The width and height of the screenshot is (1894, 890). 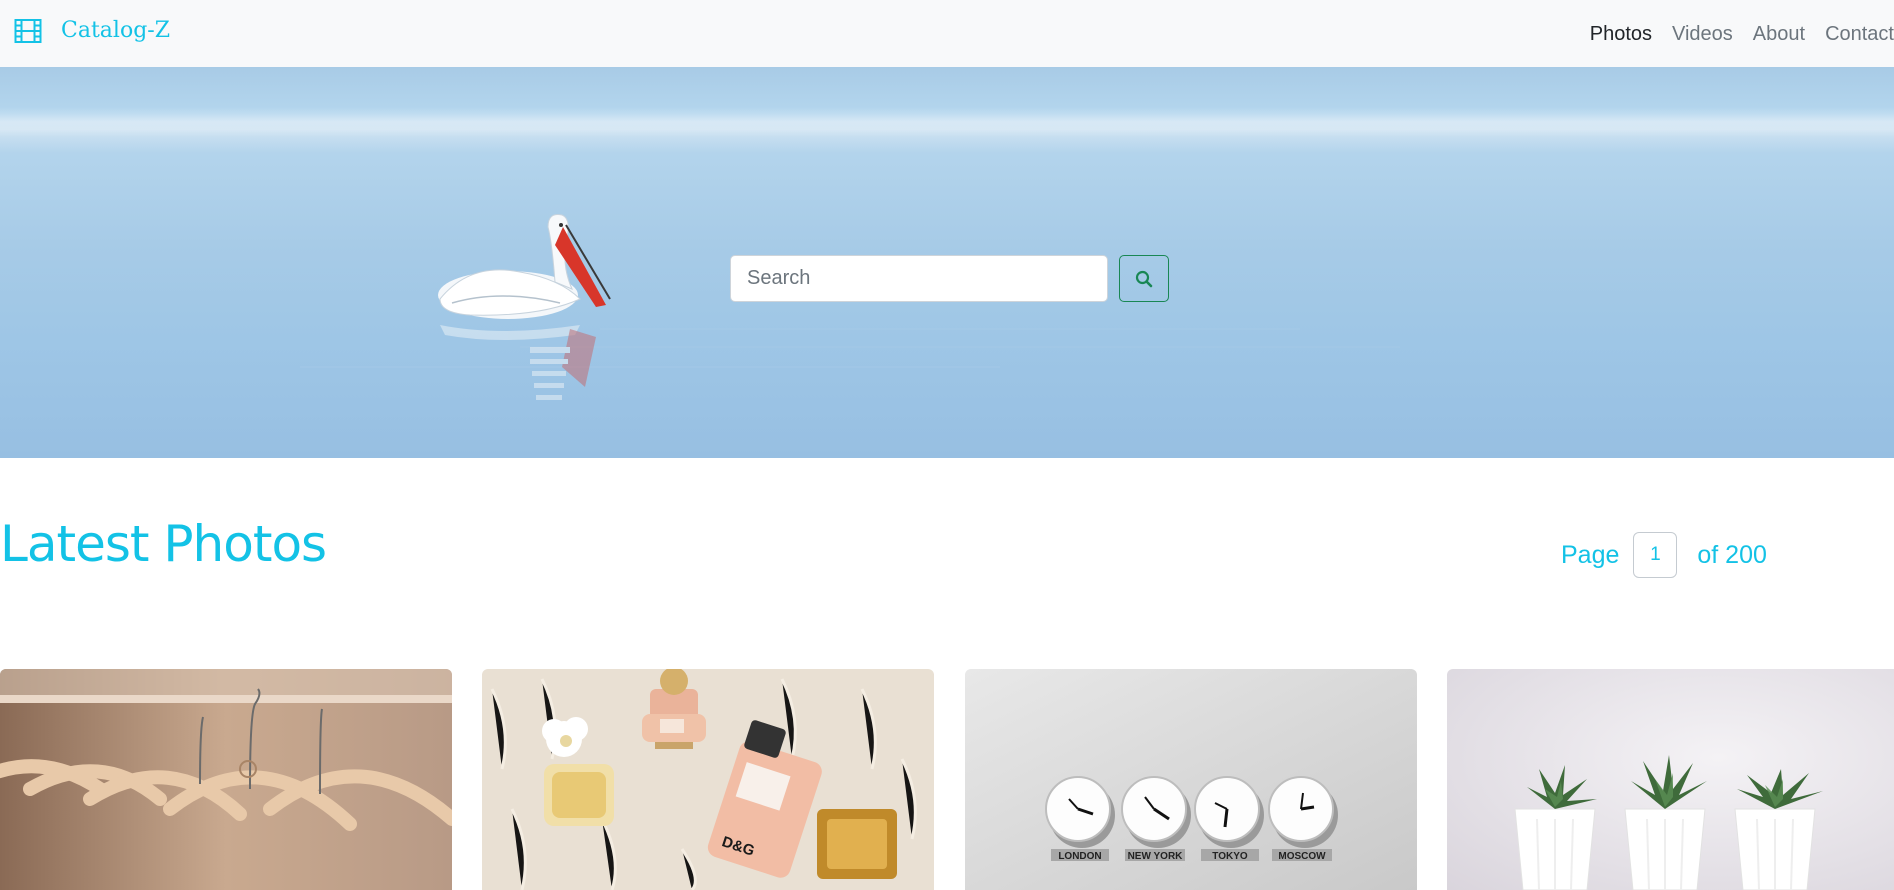 I want to click on clock-label-new-york: NEW YORK, so click(x=1156, y=856).